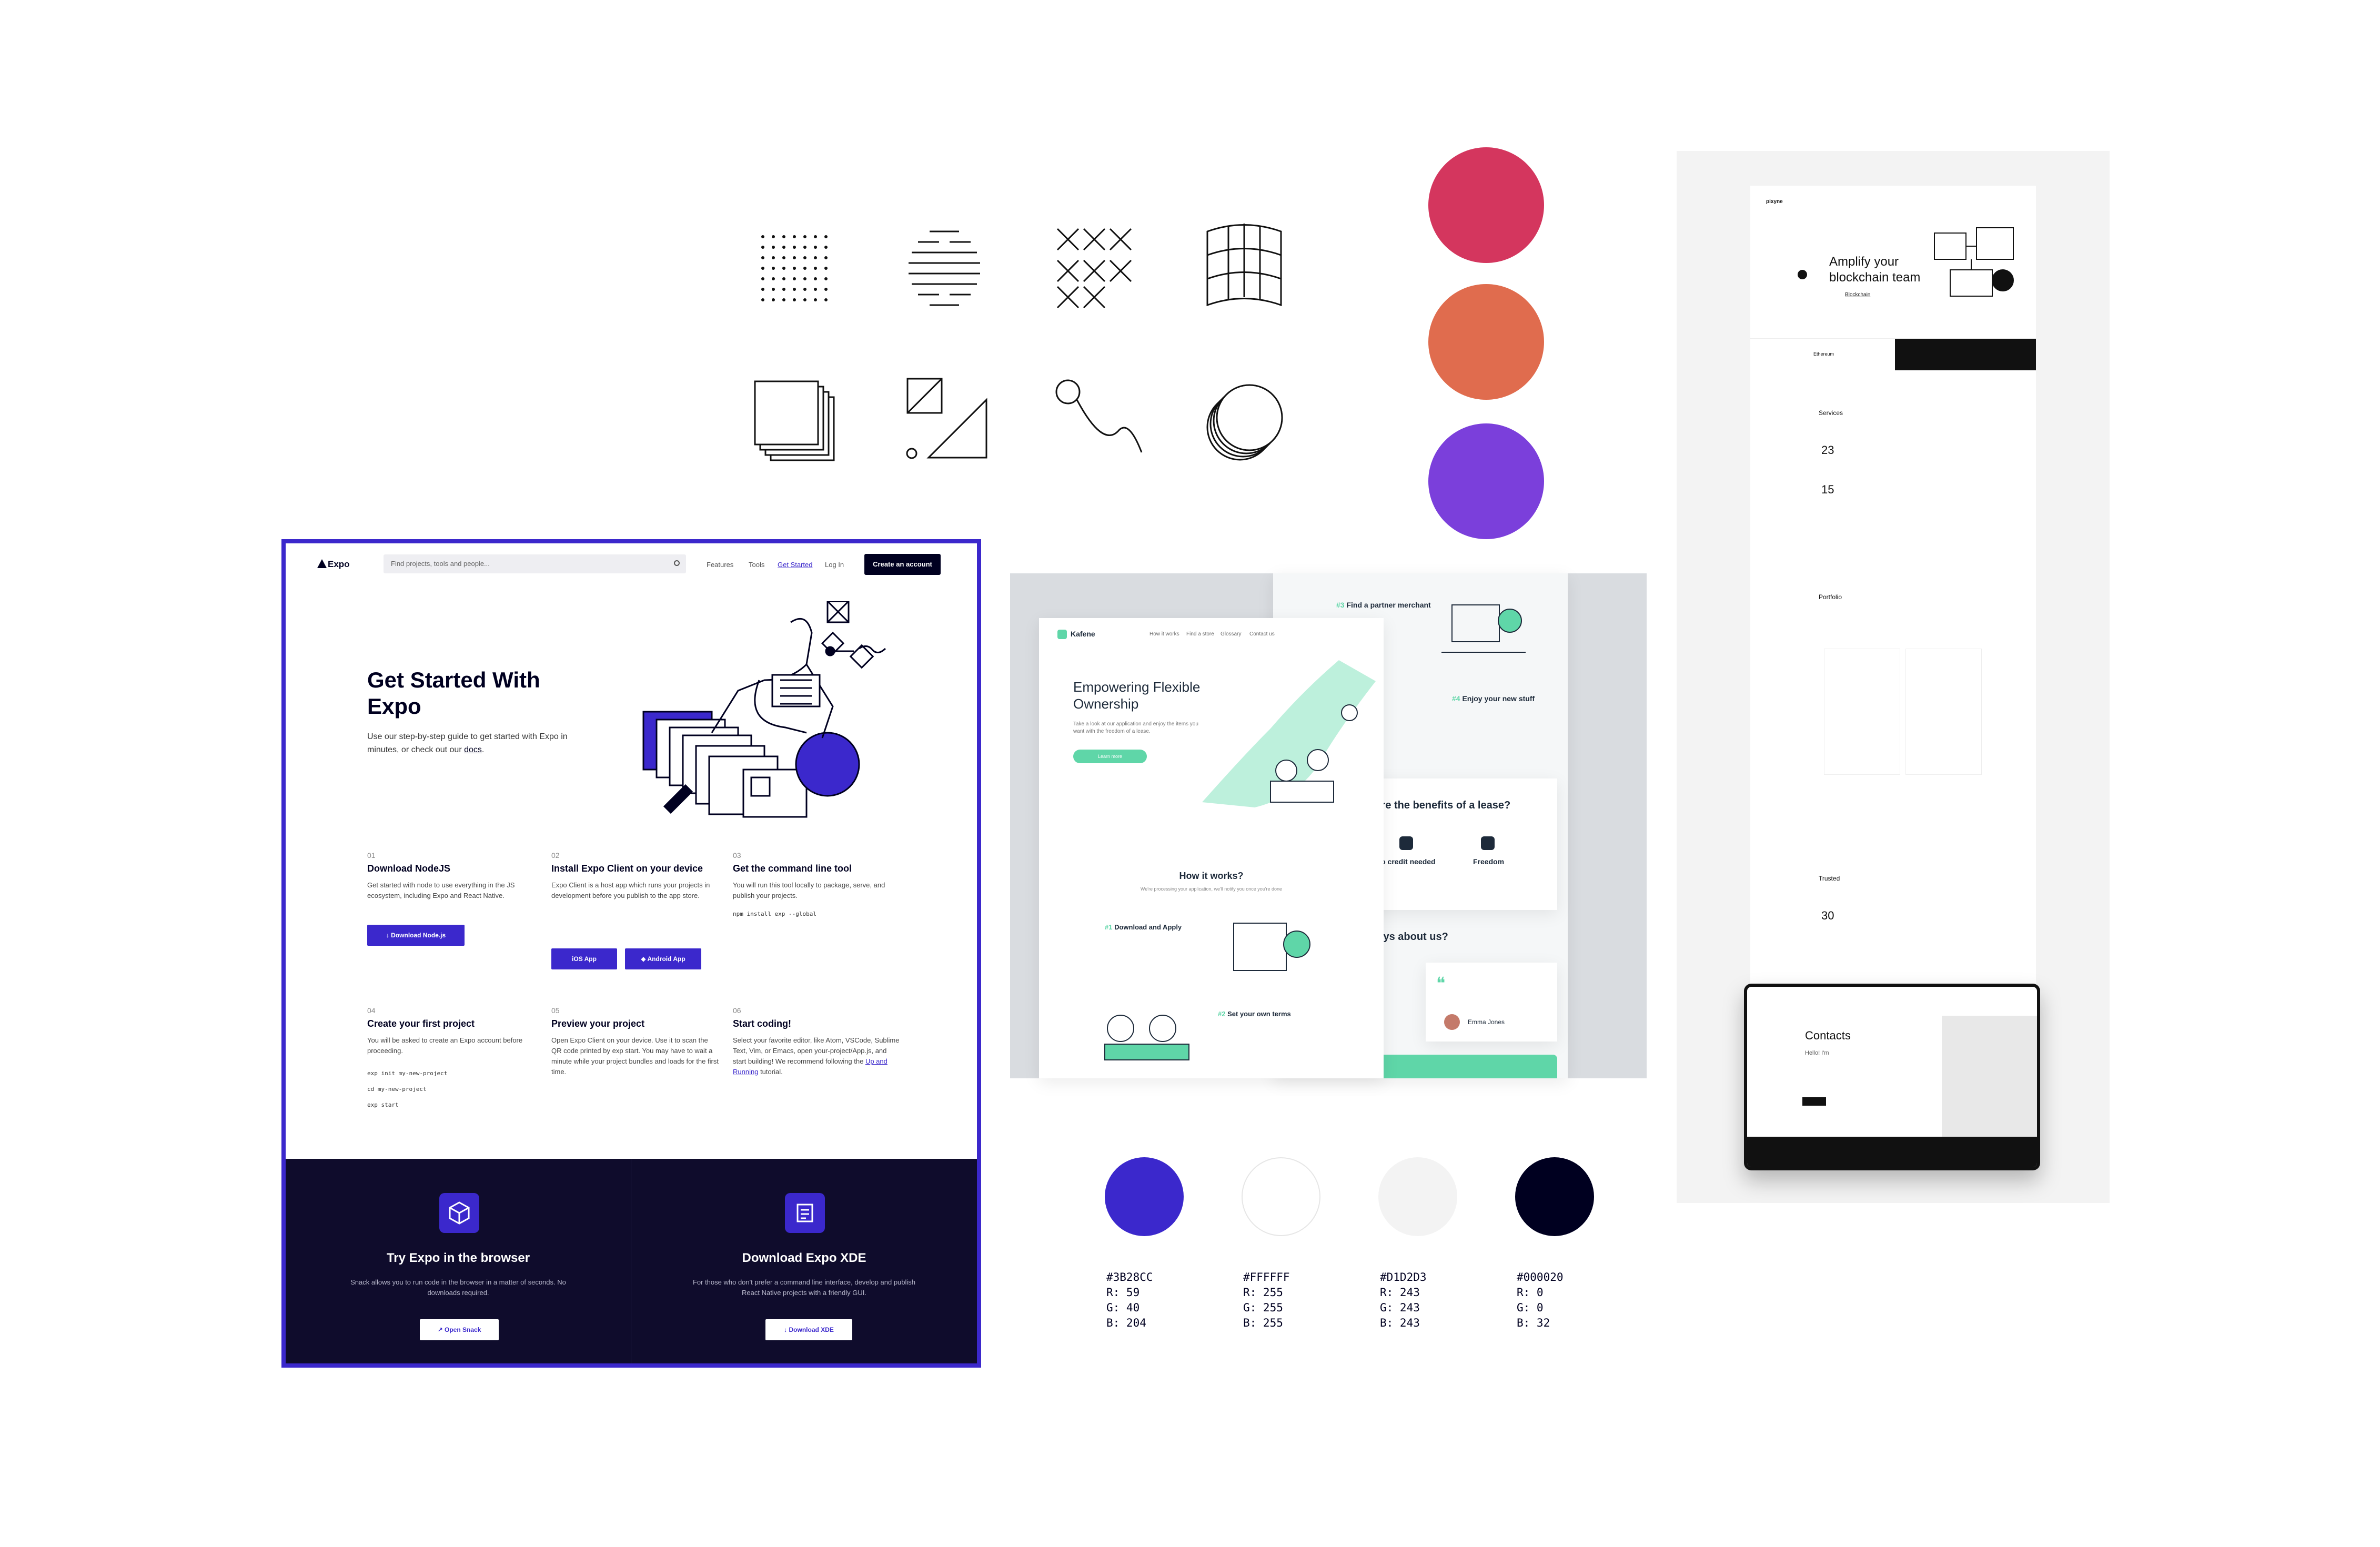 The width and height of the screenshot is (2380, 1547). Describe the element at coordinates (1814, 1101) in the screenshot. I see `contacts-submit-button` at that location.